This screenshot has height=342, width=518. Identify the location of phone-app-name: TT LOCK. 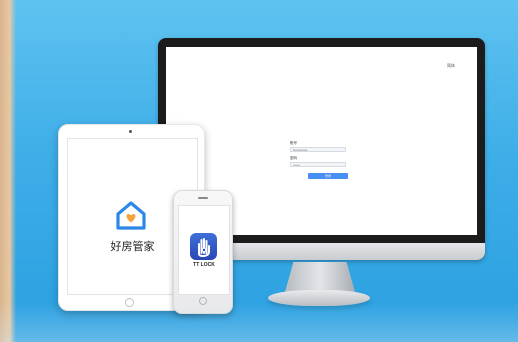
(204, 265).